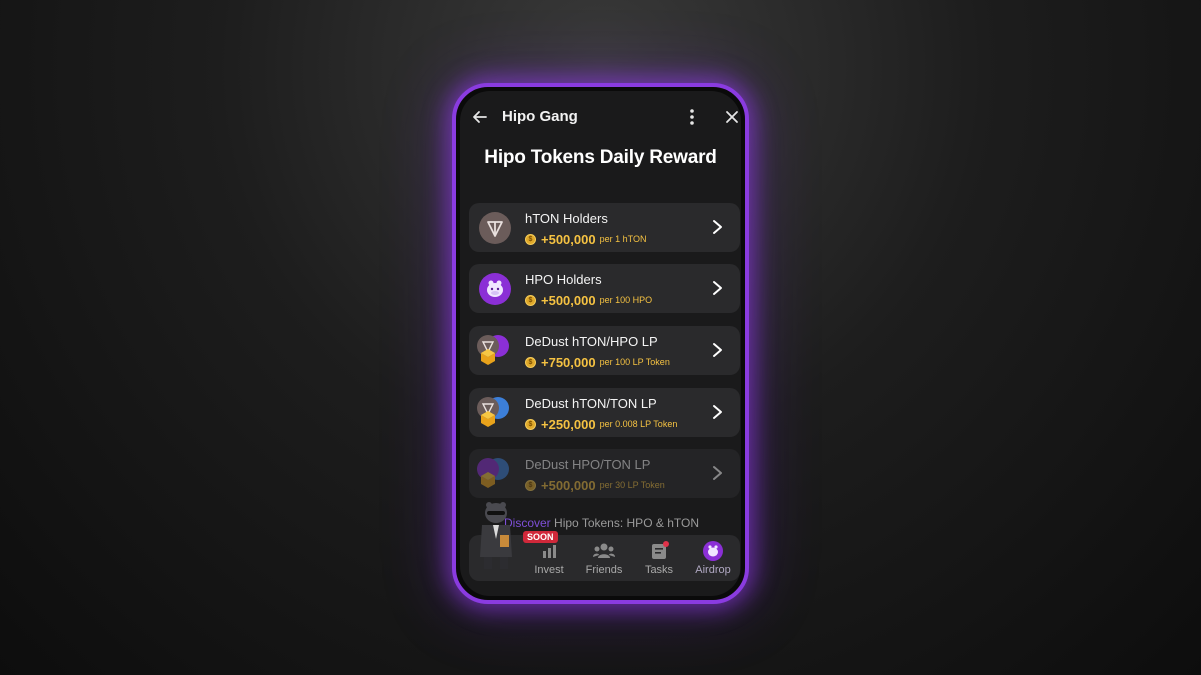 Image resolution: width=1201 pixels, height=675 pixels. Describe the element at coordinates (626, 300) in the screenshot. I see `reward-unit: per 100 HPO` at that location.